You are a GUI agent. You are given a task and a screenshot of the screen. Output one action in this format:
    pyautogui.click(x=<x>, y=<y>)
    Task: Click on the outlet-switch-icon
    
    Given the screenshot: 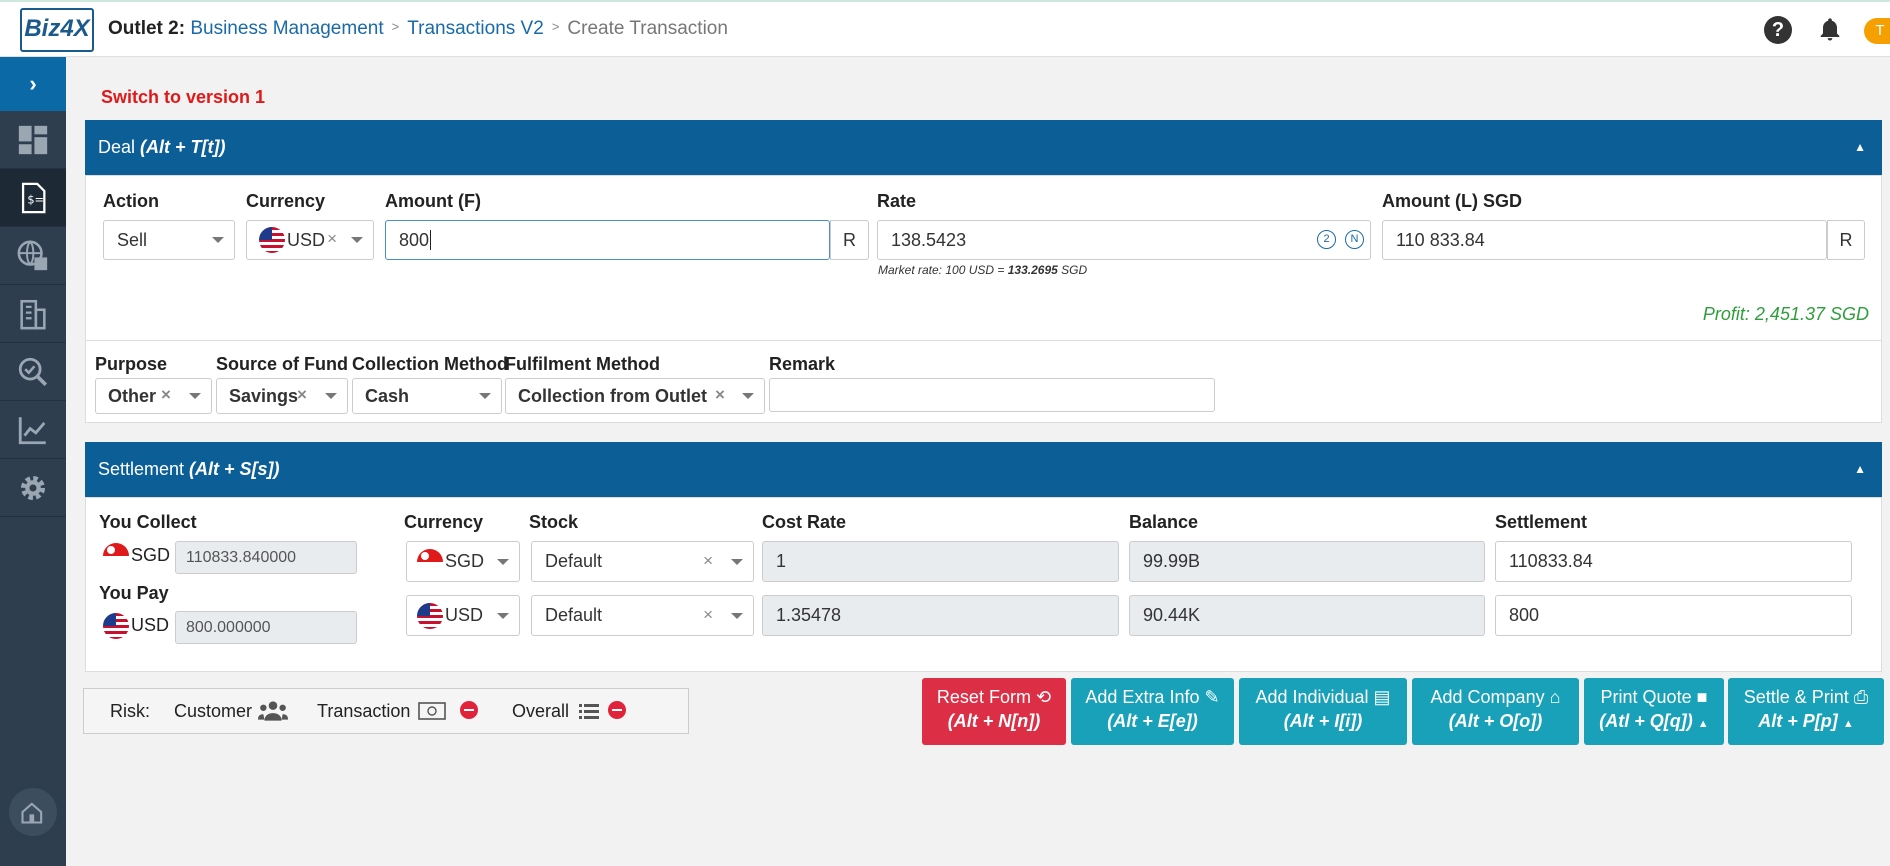 What is the action you would take?
    pyautogui.click(x=33, y=812)
    